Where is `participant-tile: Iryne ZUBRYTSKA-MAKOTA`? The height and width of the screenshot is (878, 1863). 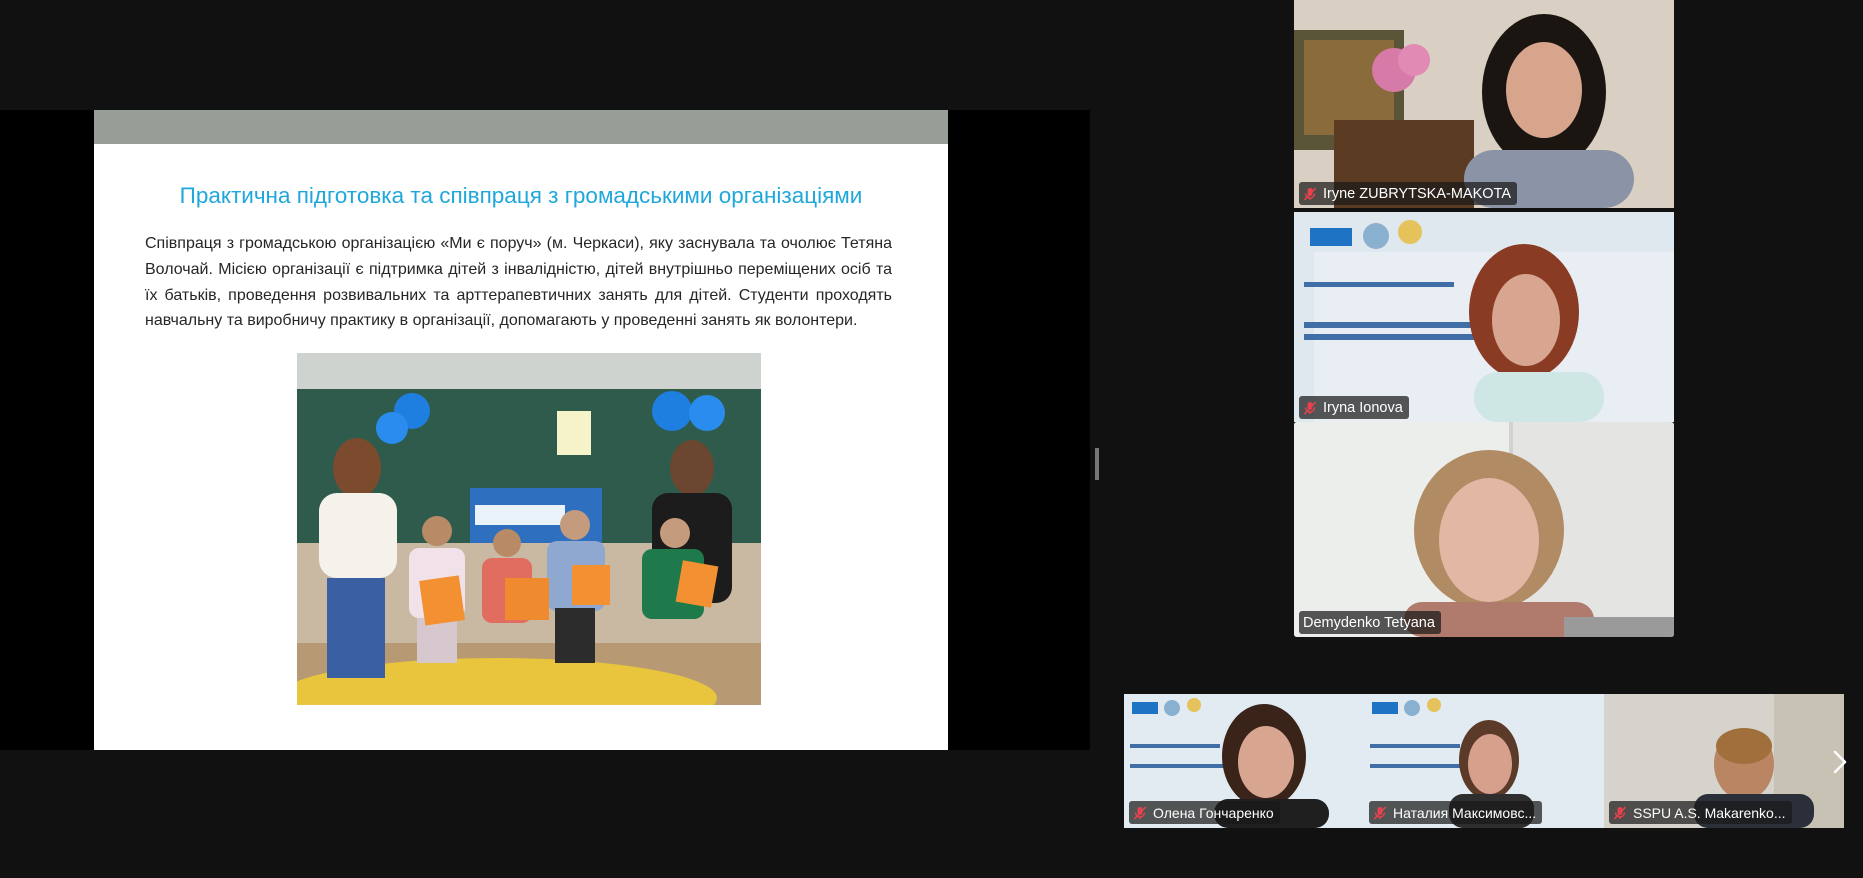
participant-tile: Iryne ZUBRYTSKA-MAKOTA is located at coordinates (1484, 104).